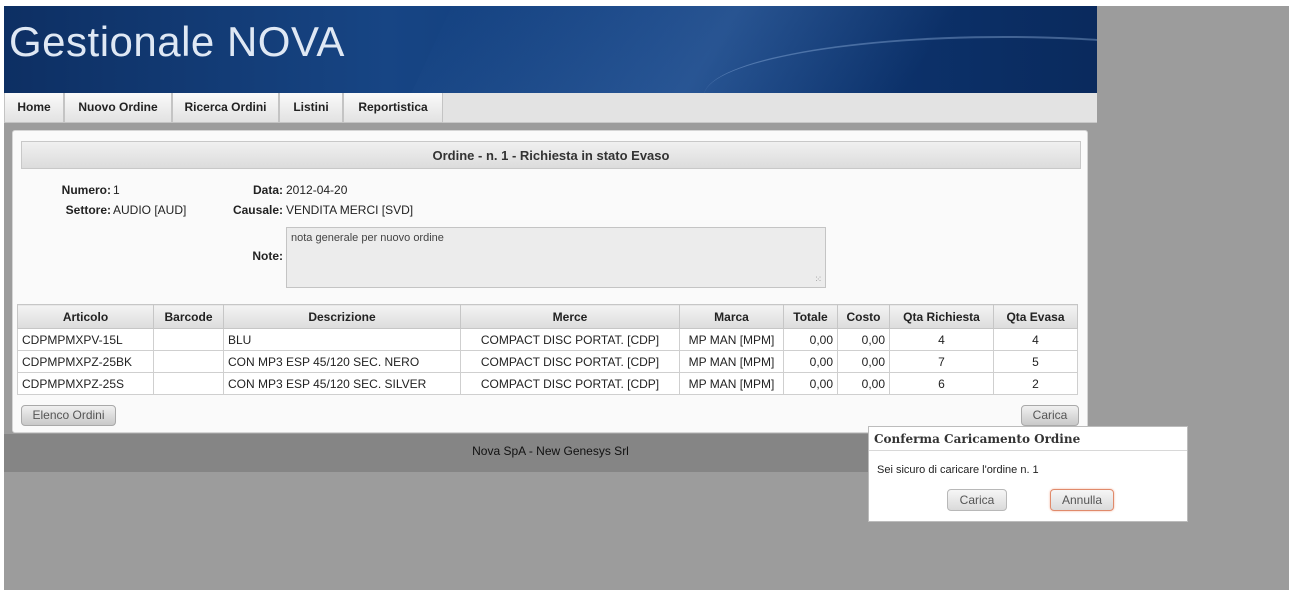 The height and width of the screenshot is (590, 1289). I want to click on dialog-message: Sei sicuro di caricare l'ordine n. 1, so click(958, 470).